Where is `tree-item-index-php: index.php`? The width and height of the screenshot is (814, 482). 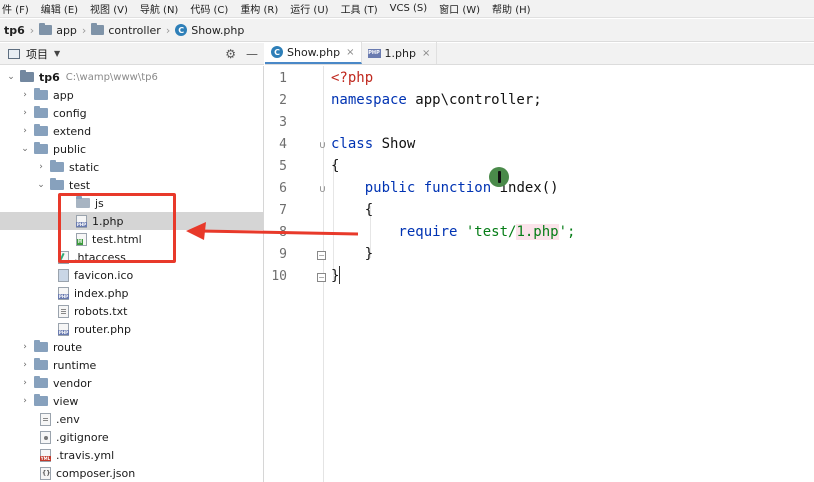 tree-item-index-php: index.php is located at coordinates (131, 293).